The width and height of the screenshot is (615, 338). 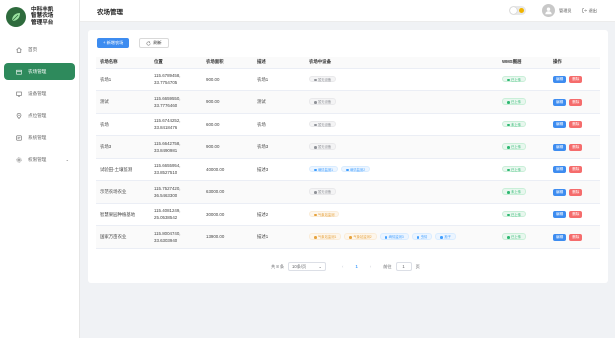 What do you see at coordinates (39, 49) in the screenshot?
I see `sidebar-item-home: 首页` at bounding box center [39, 49].